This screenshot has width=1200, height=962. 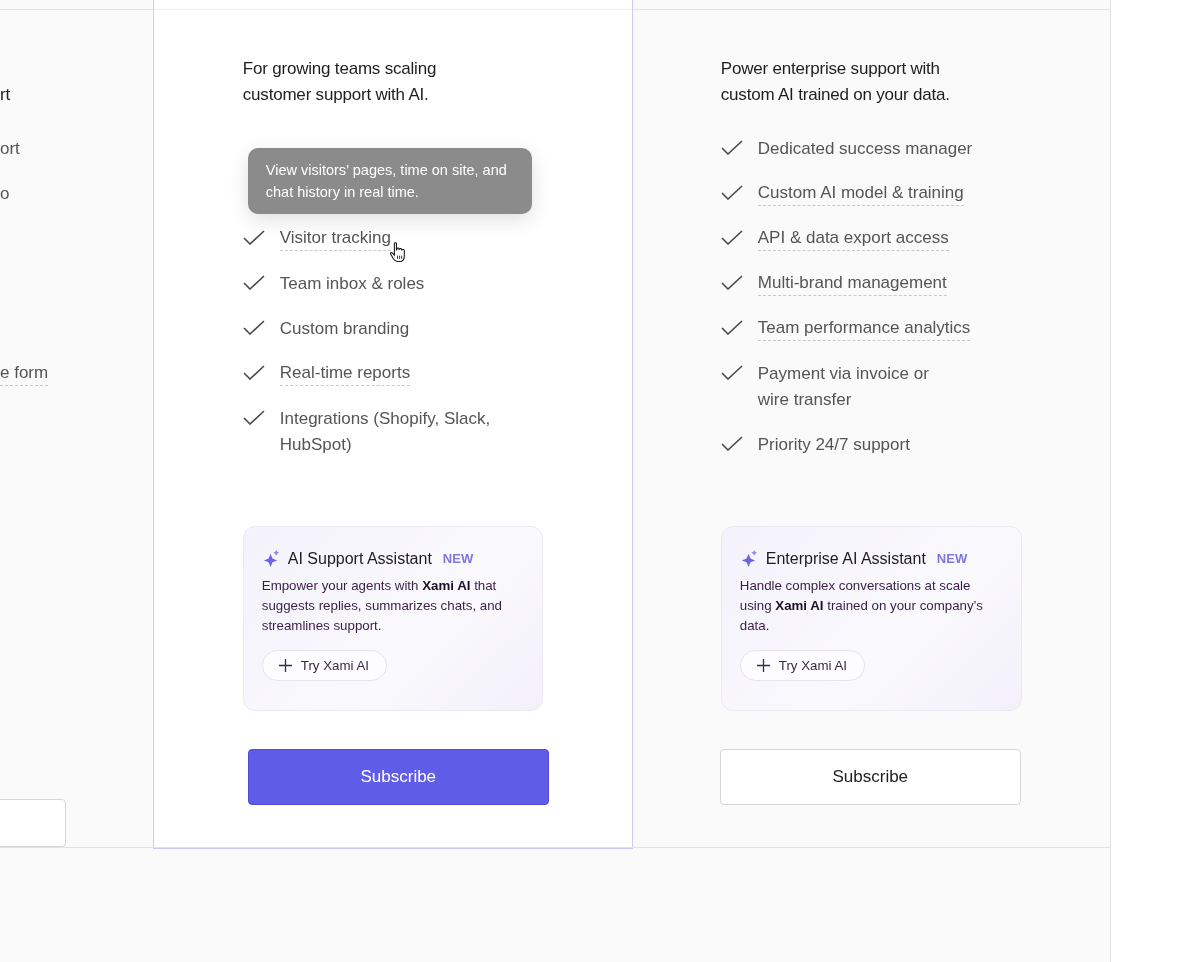 What do you see at coordinates (865, 149) in the screenshot?
I see `feature-label: Dedicated success manager` at bounding box center [865, 149].